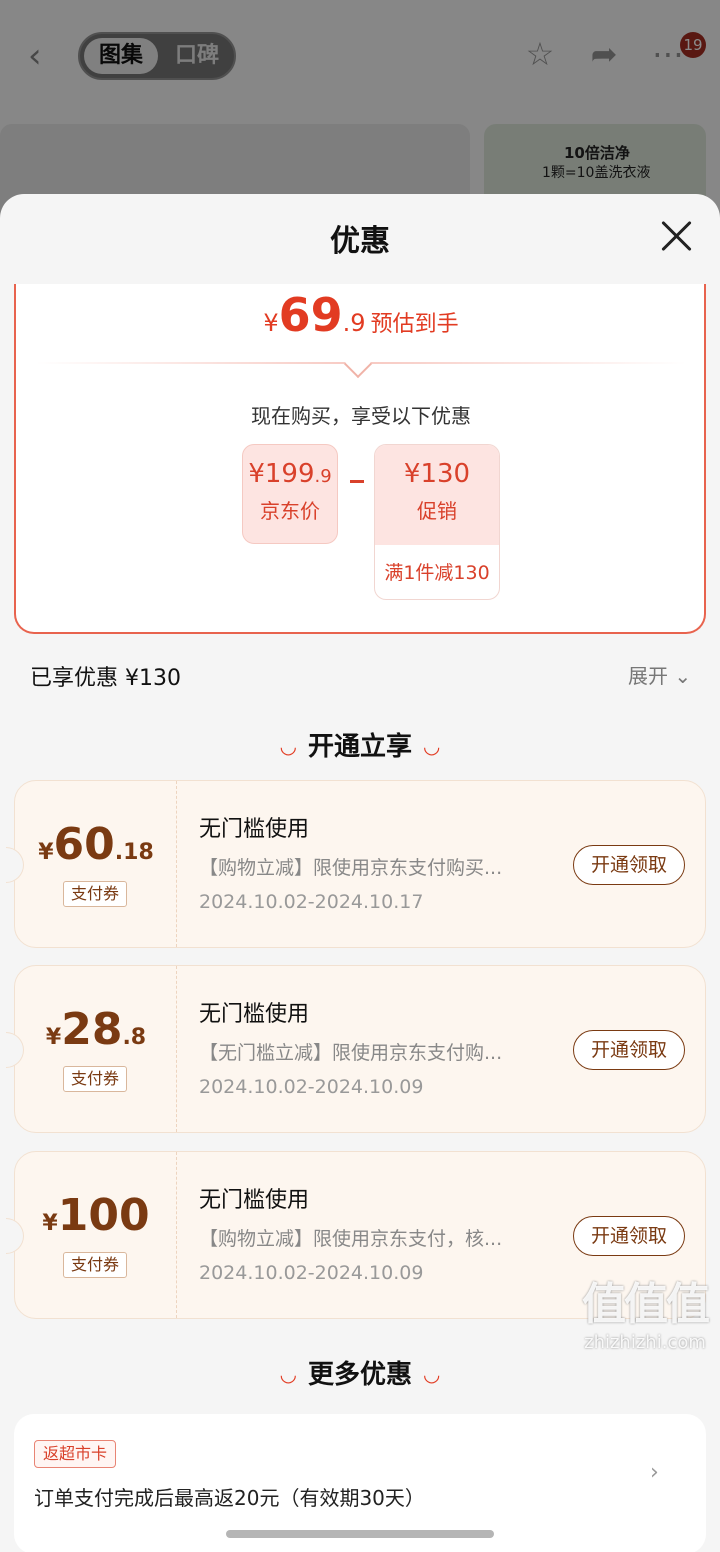 The width and height of the screenshot is (720, 1552). Describe the element at coordinates (360, 241) in the screenshot. I see `sheet-title: 优惠` at that location.